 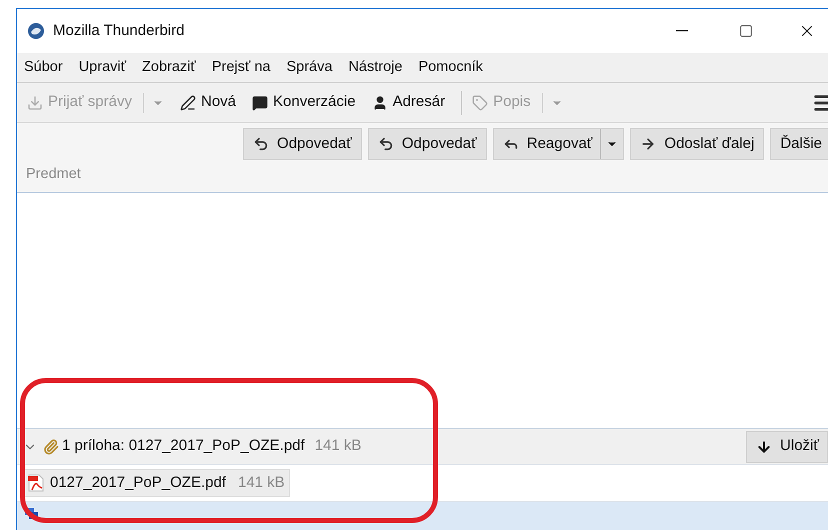 I want to click on menu-item: Nástroje, so click(x=375, y=67).